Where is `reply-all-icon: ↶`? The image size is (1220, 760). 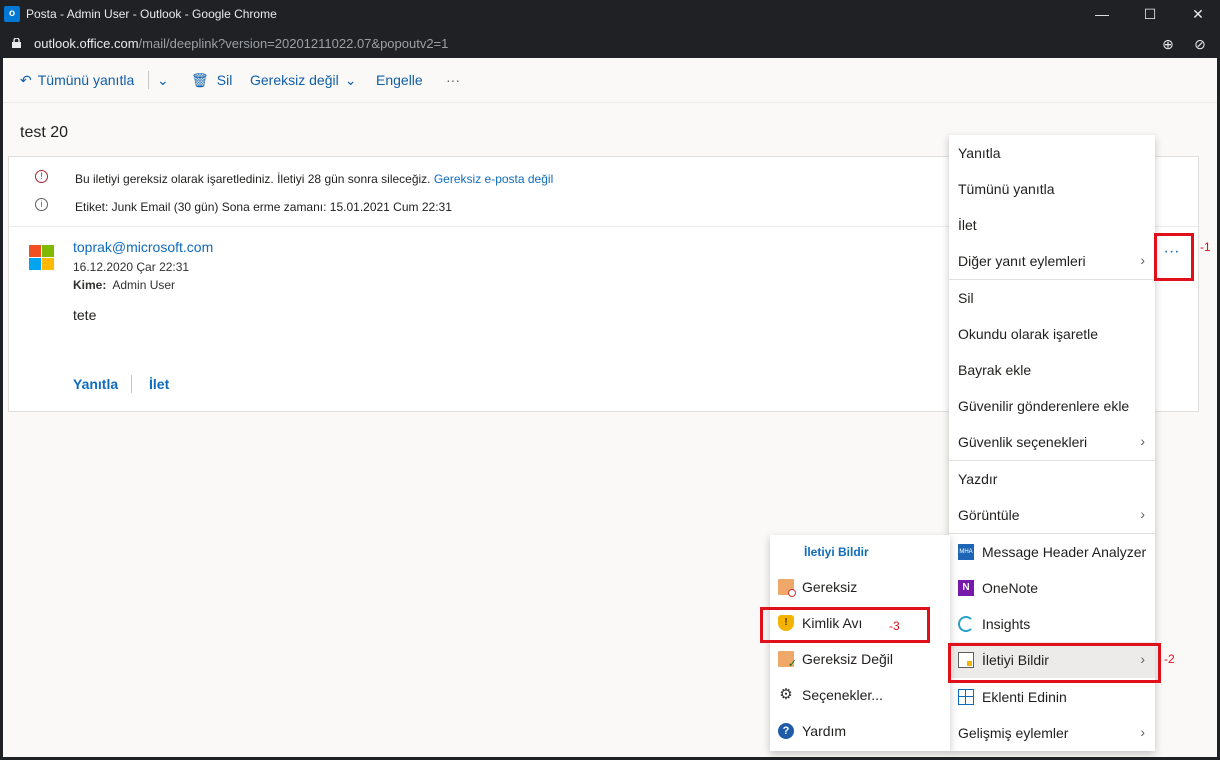 reply-all-icon: ↶ is located at coordinates (26, 80).